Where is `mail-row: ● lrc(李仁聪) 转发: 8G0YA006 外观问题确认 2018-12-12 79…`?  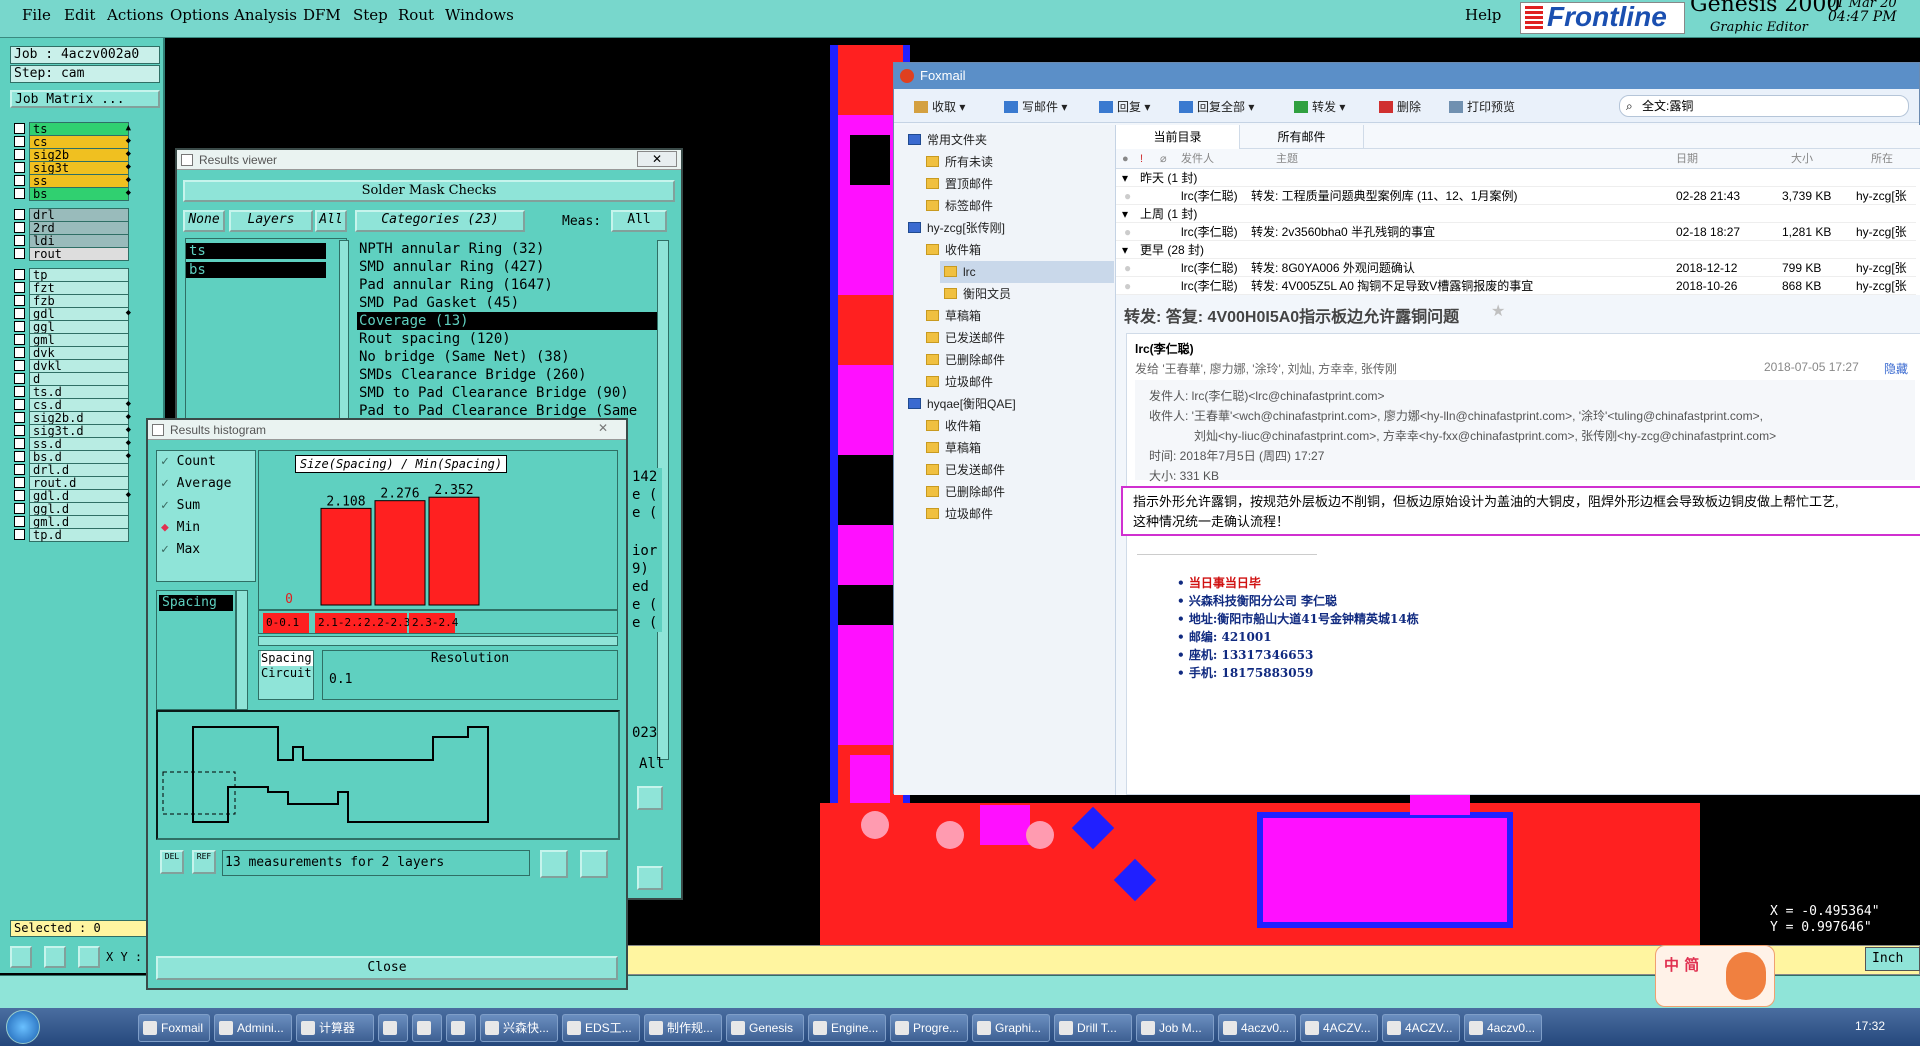
mail-row: ● lrc(李仁聪) 转发: 8G0YA006 外观问题确认 2018-12-12 79… is located at coordinates (1516, 268).